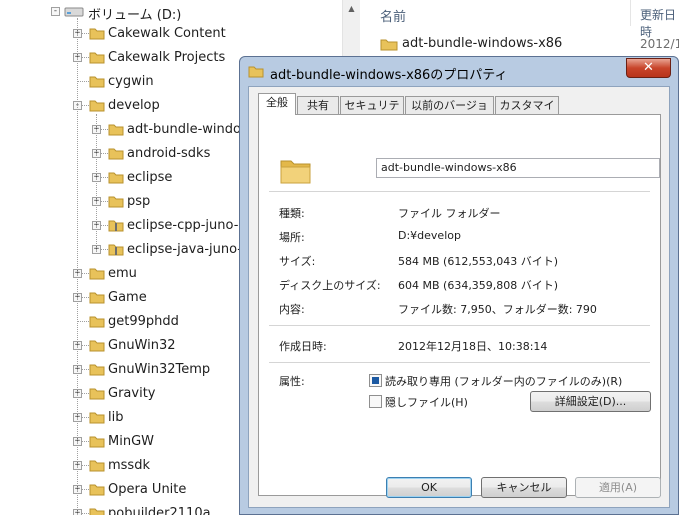 The width and height of the screenshot is (679, 515). I want to click on tree-item-label: emu, so click(122, 273).